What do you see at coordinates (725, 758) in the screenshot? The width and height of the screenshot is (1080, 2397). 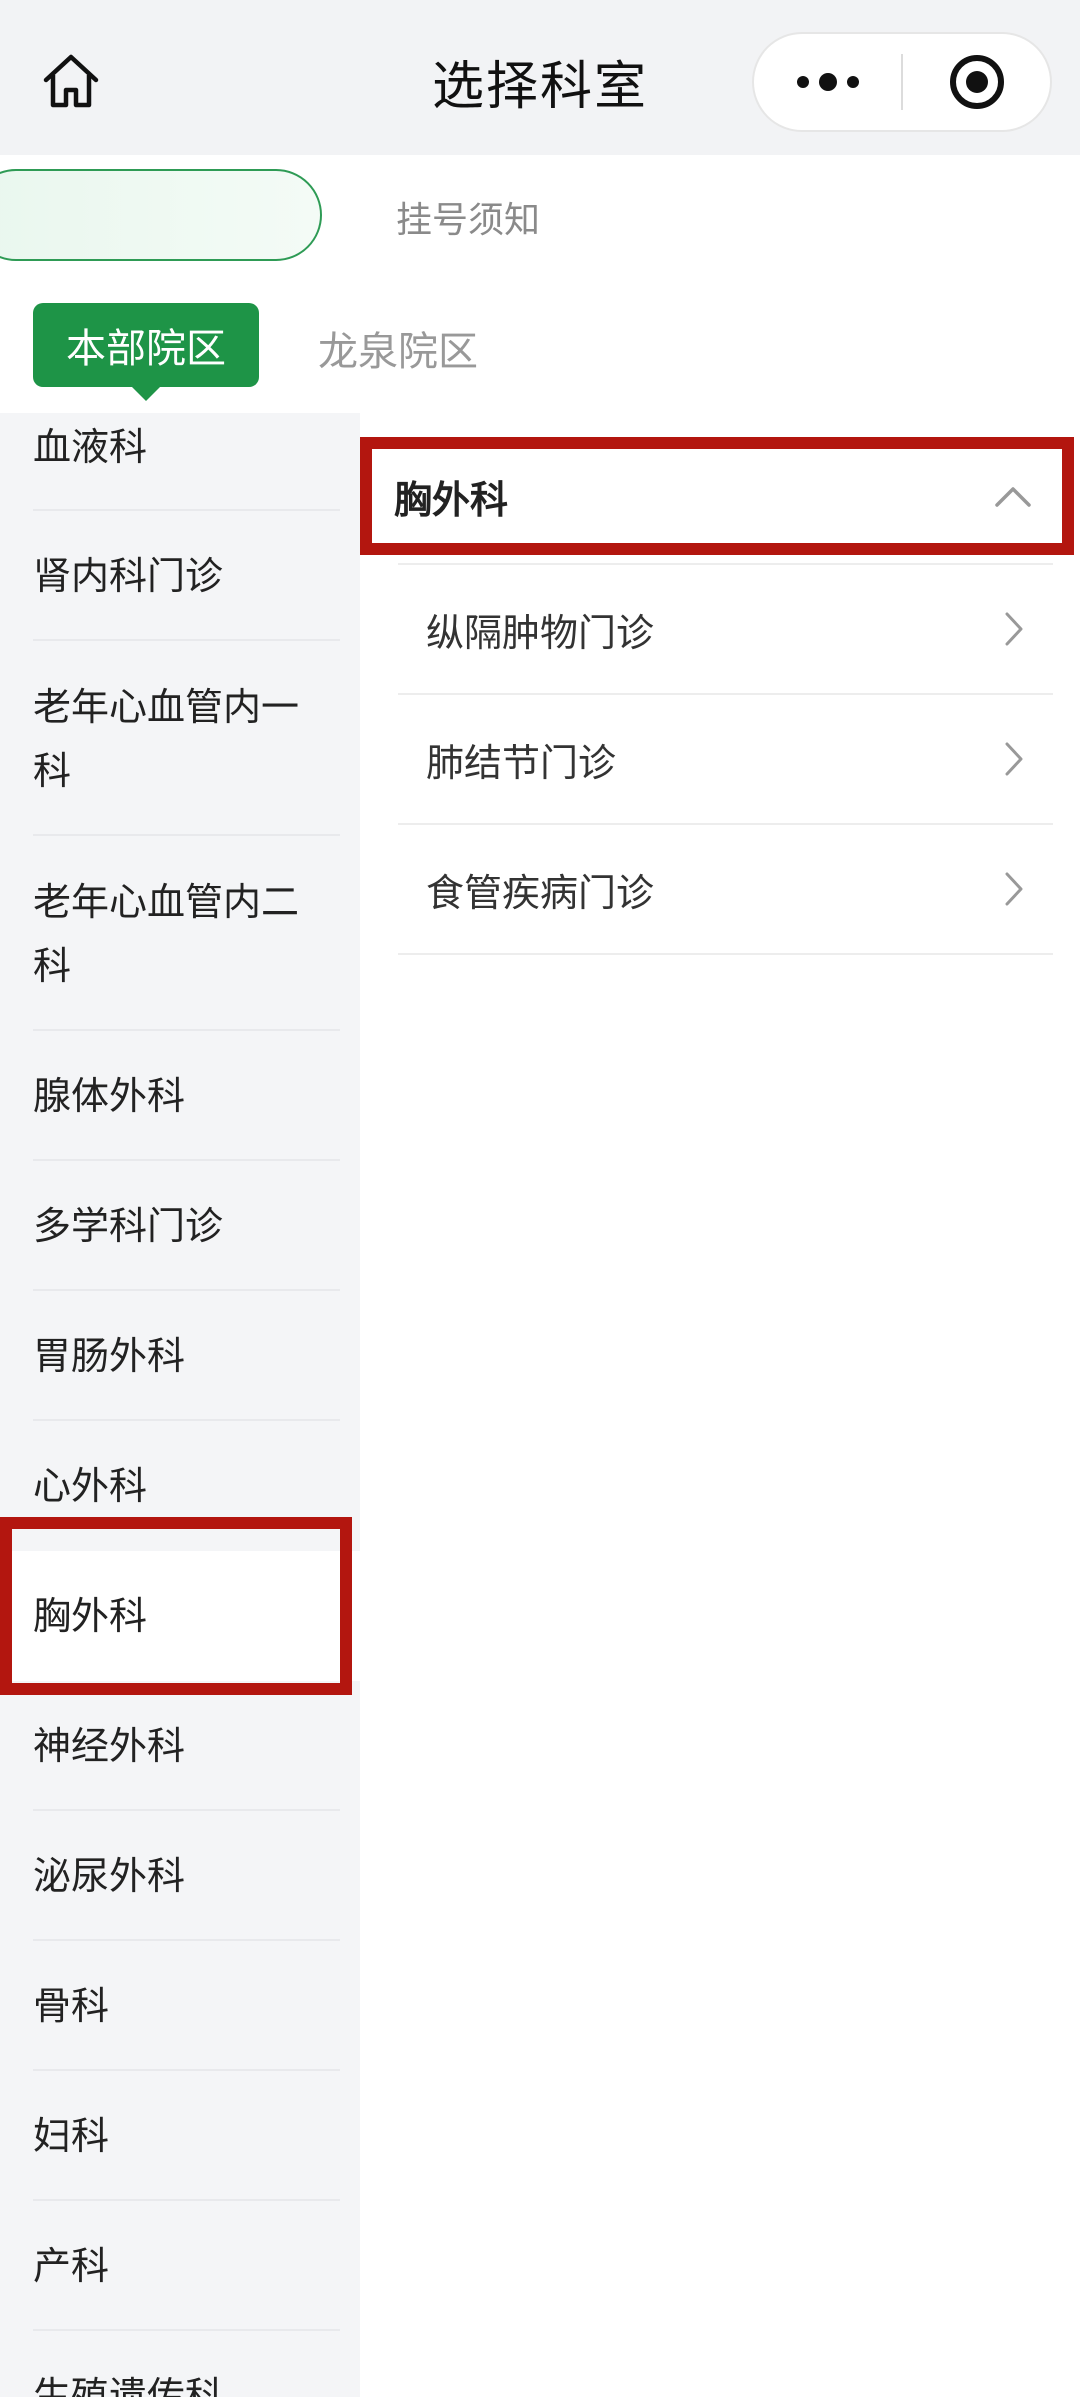 I see `clinic-item-pulmonary-nodule: 肺结节门诊` at bounding box center [725, 758].